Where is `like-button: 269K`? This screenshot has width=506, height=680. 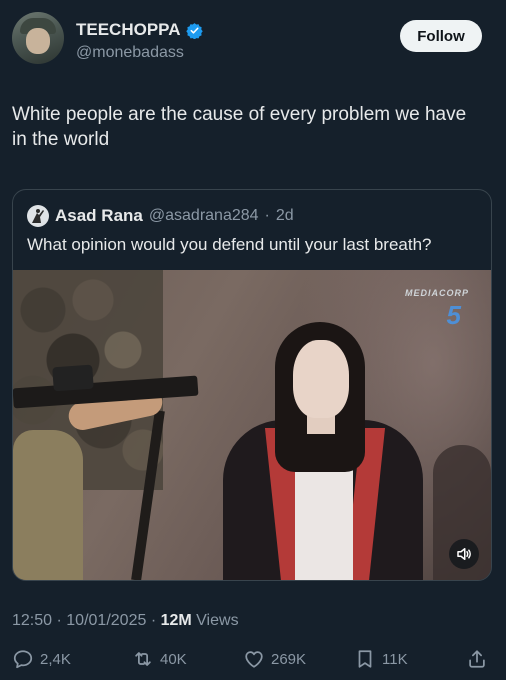
like-button: 269K is located at coordinates (274, 659).